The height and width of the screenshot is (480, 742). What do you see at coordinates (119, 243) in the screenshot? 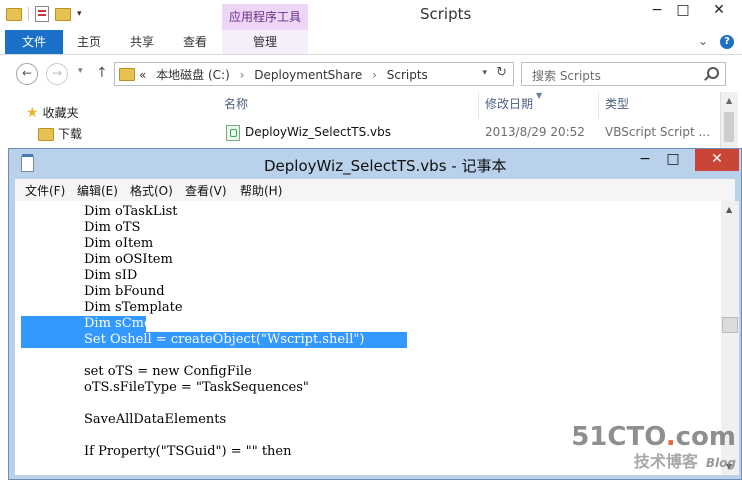
I see `code-line-text: Dim oItem` at bounding box center [119, 243].